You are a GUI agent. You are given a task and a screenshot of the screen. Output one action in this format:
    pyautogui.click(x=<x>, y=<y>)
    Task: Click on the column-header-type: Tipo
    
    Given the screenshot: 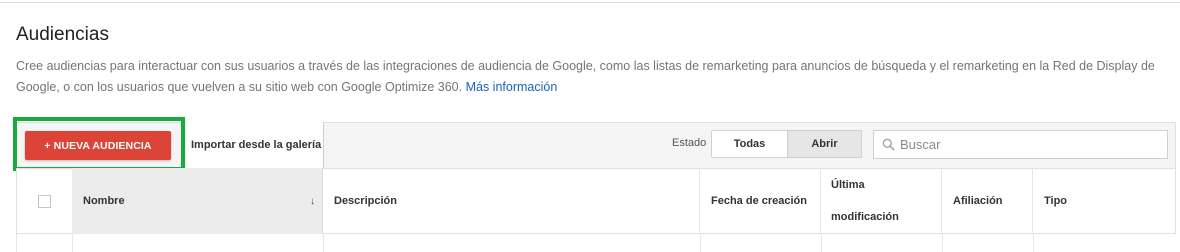 What is the action you would take?
    pyautogui.click(x=1105, y=201)
    